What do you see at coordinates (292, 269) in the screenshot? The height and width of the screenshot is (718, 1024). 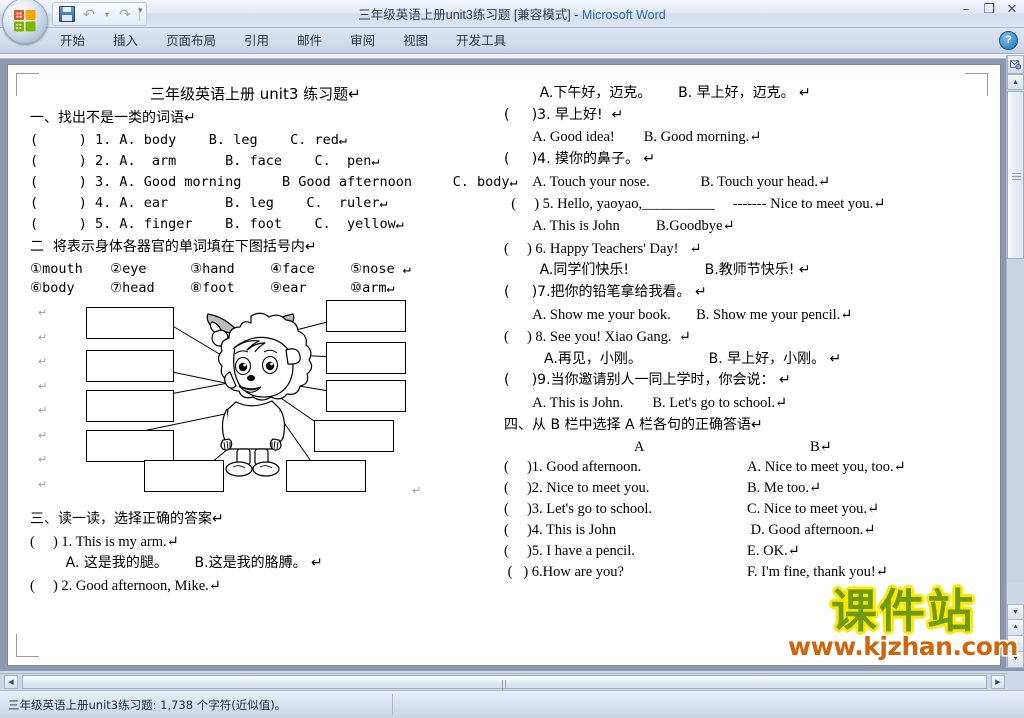 I see `word-4-face: ④face` at bounding box center [292, 269].